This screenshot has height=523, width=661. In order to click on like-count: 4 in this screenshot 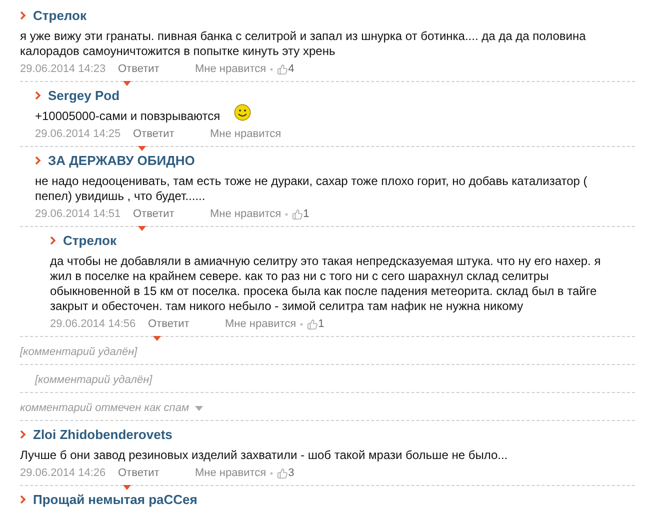, I will do `click(291, 69)`.